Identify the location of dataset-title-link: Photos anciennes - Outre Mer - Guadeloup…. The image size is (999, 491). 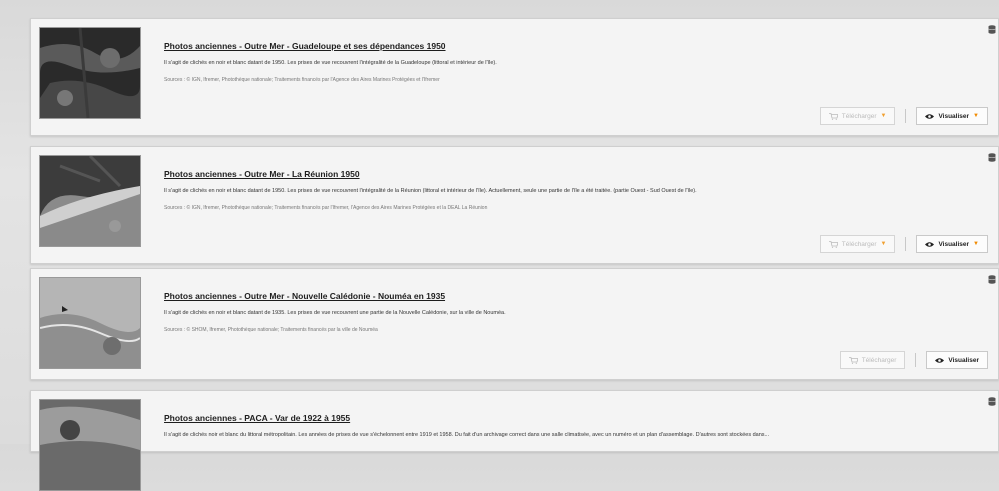
(305, 46).